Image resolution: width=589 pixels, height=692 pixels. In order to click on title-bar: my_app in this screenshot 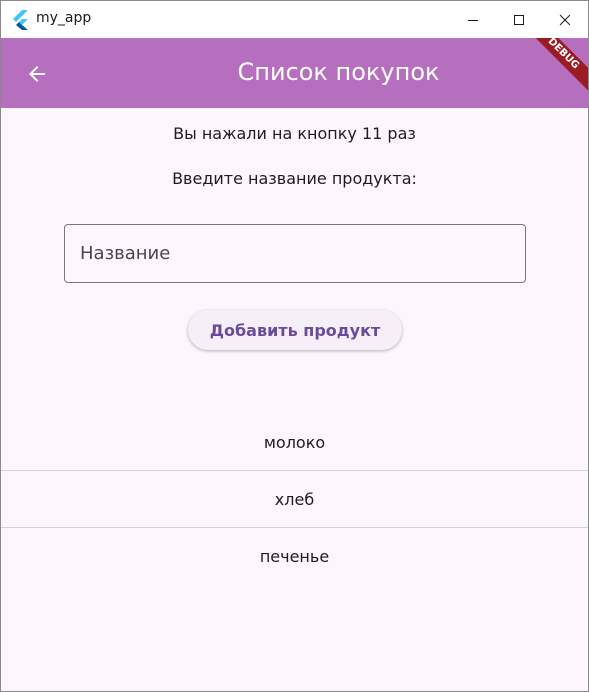, I will do `click(294, 19)`.